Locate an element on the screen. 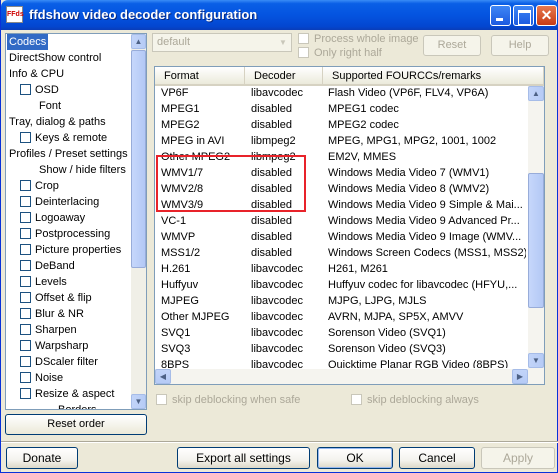 Image resolution: width=558 pixels, height=473 pixels. tree-item-label: Resize & aspect is located at coordinates (75, 394).